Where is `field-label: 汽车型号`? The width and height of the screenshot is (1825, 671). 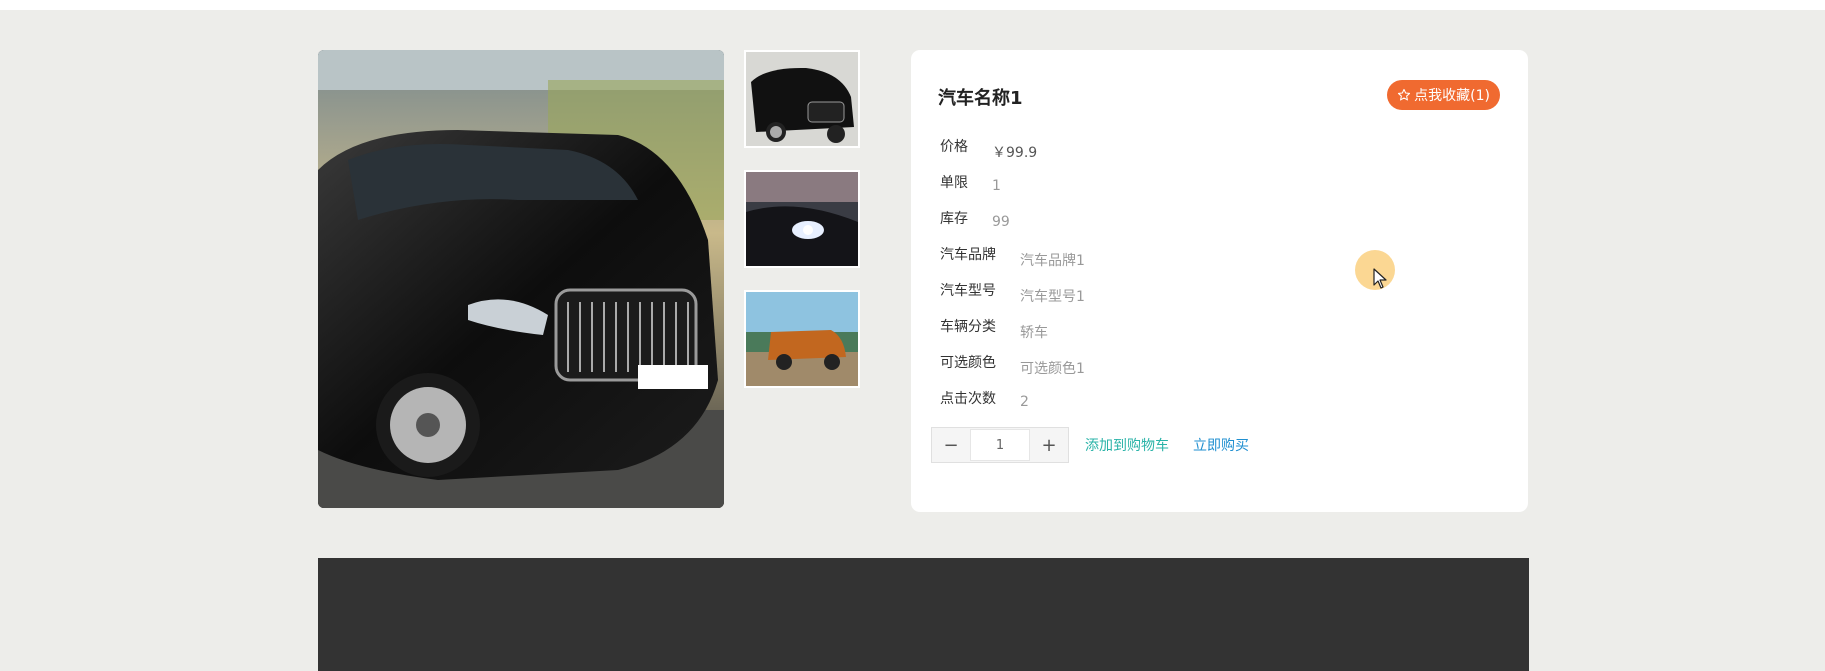 field-label: 汽车型号 is located at coordinates (968, 291).